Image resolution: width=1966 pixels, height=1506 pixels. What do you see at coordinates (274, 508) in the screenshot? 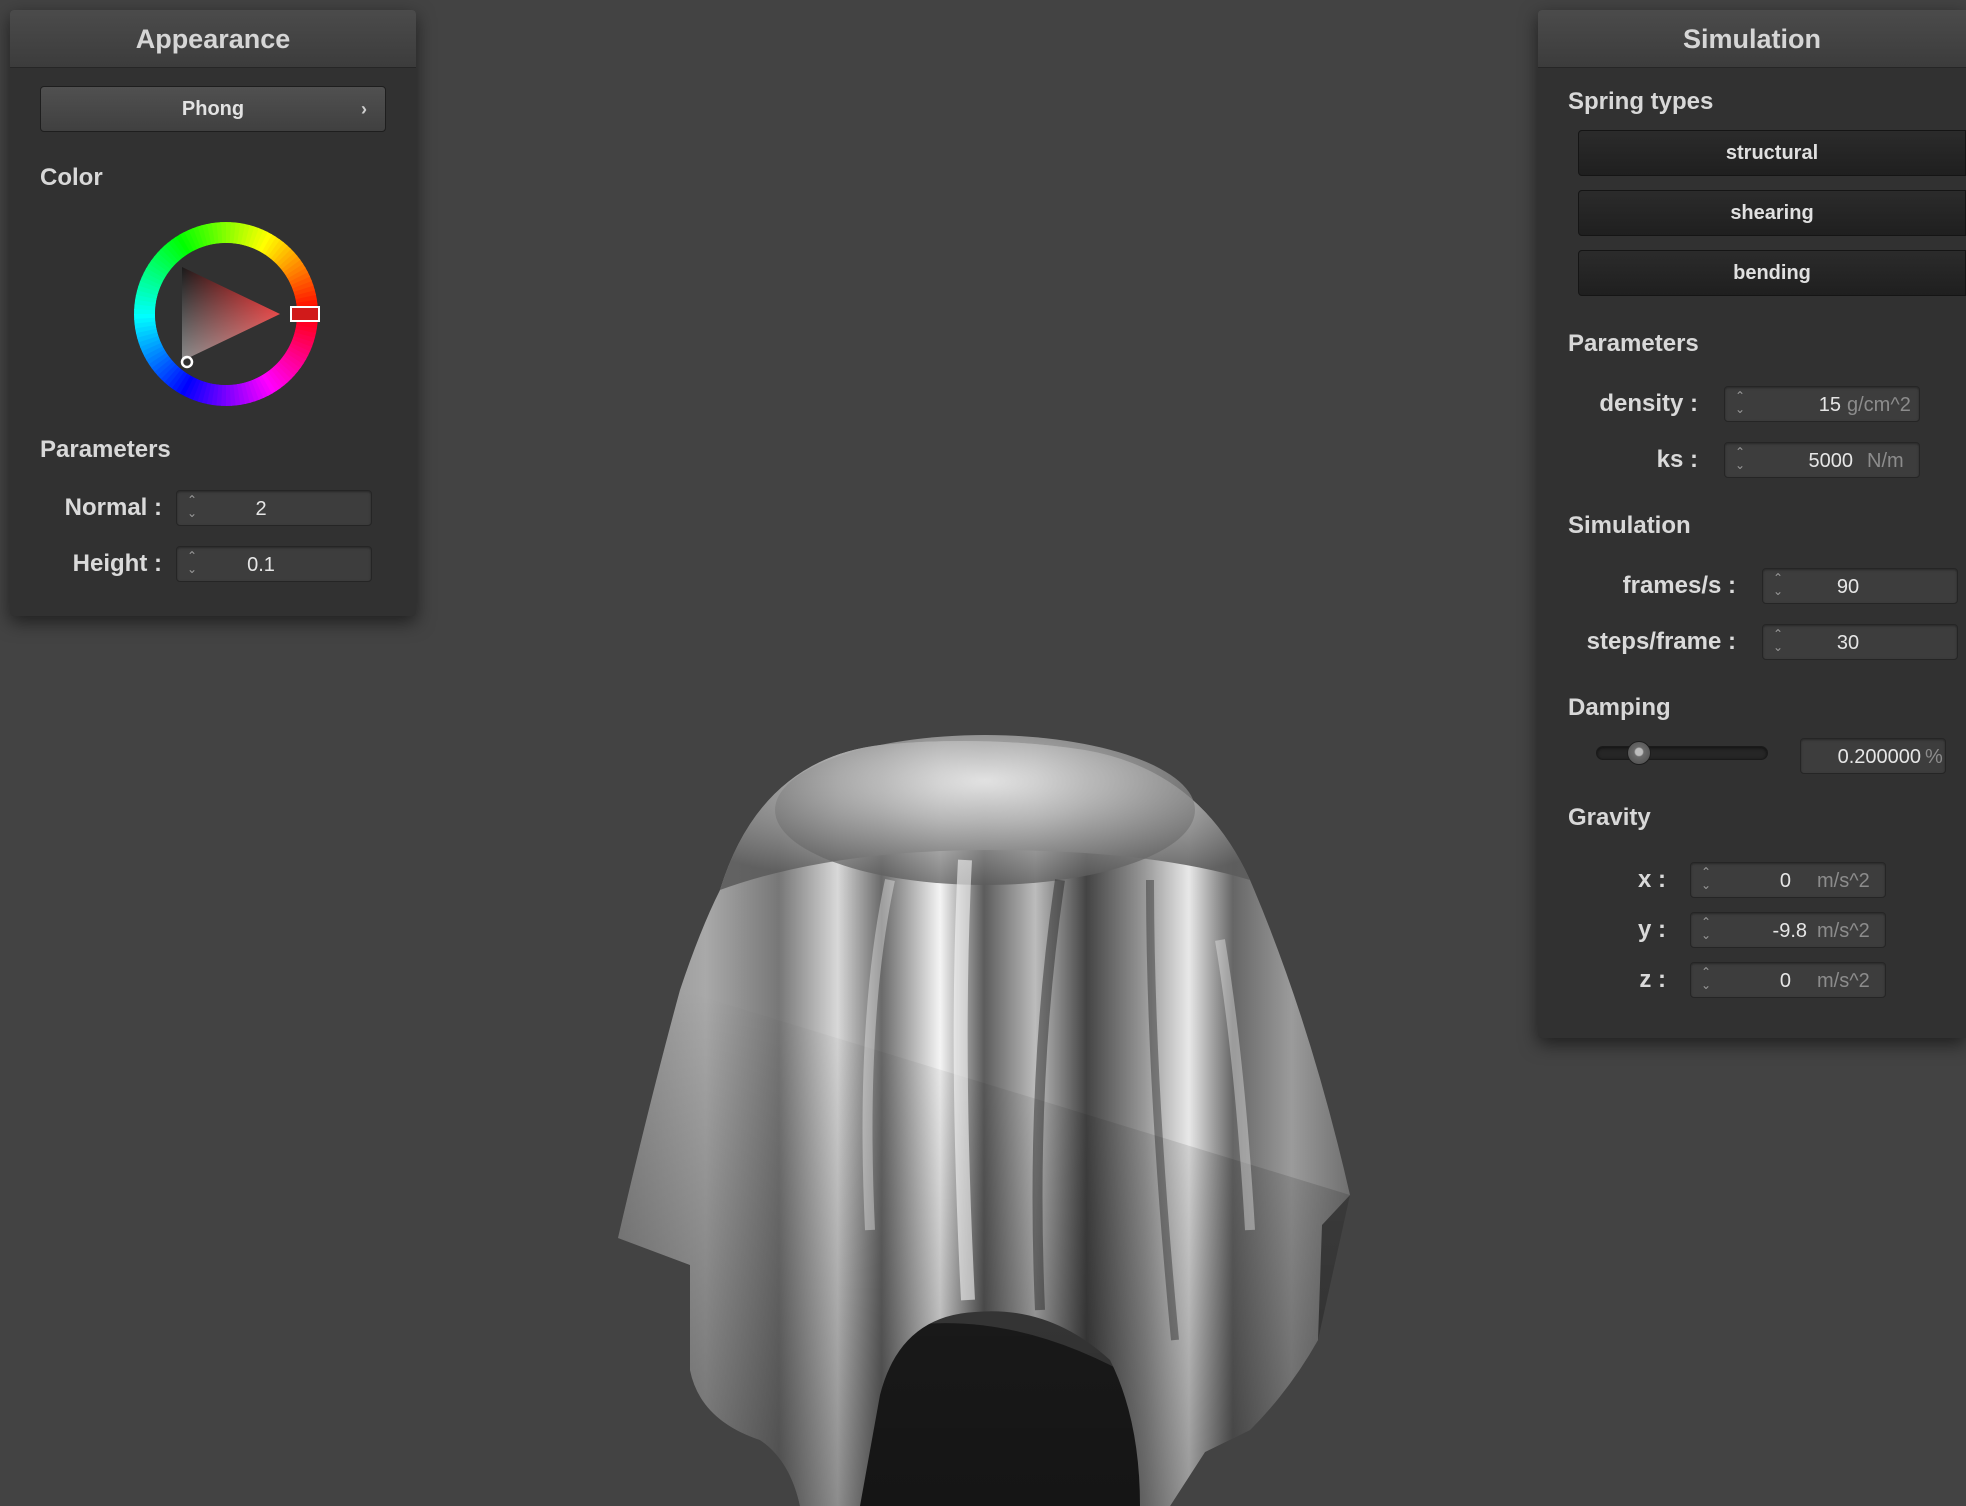
I see `normal-input: ⌃ ⌄ 2` at bounding box center [274, 508].